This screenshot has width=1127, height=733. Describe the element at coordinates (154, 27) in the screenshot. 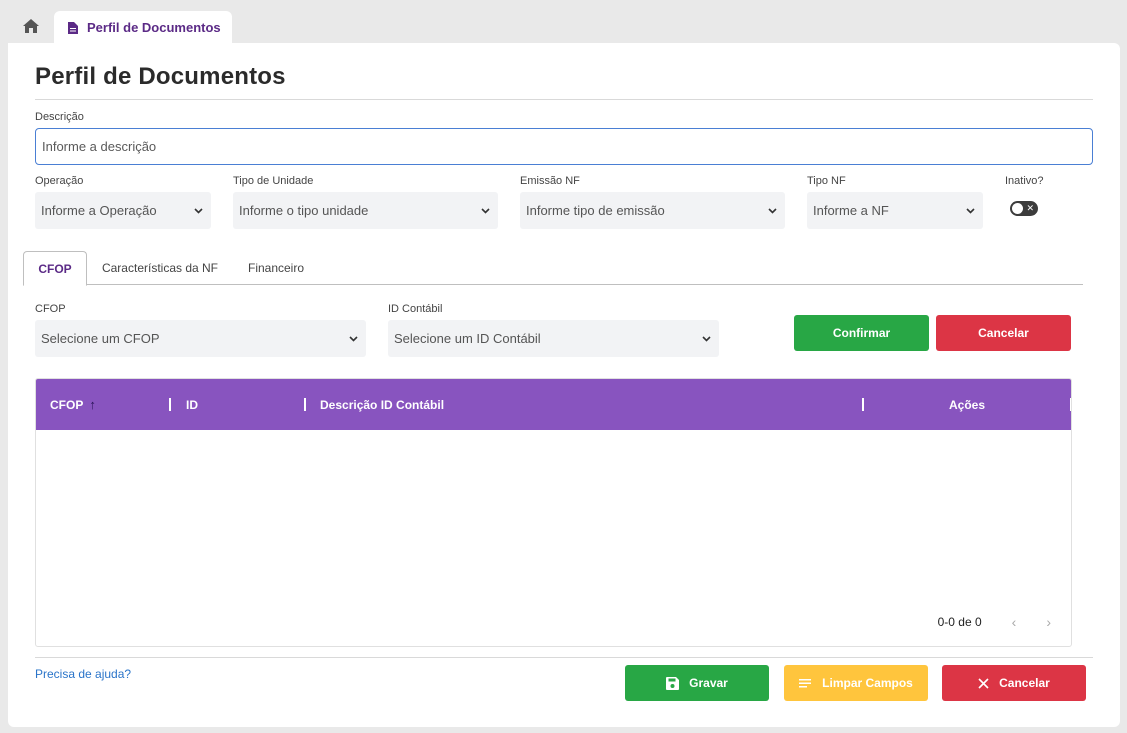

I see `tab-label: Perfil de Documentos` at that location.